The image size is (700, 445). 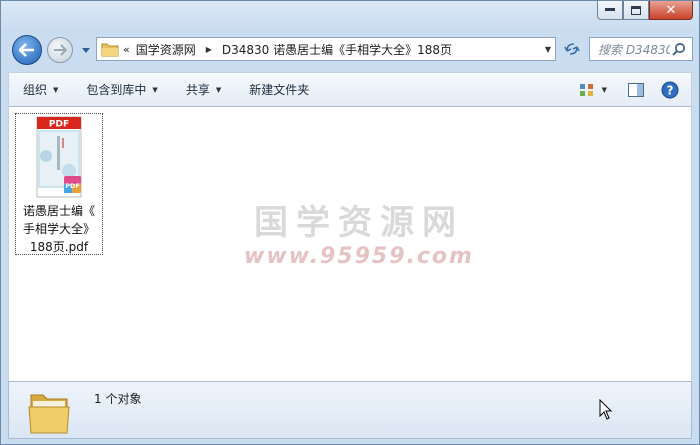 I want to click on share-menu: 共享 ▼, so click(x=203, y=89).